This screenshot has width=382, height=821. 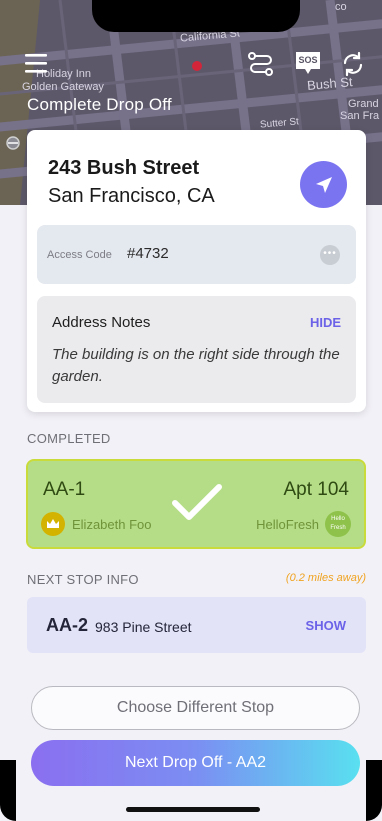 I want to click on device-notch, so click(x=196, y=16).